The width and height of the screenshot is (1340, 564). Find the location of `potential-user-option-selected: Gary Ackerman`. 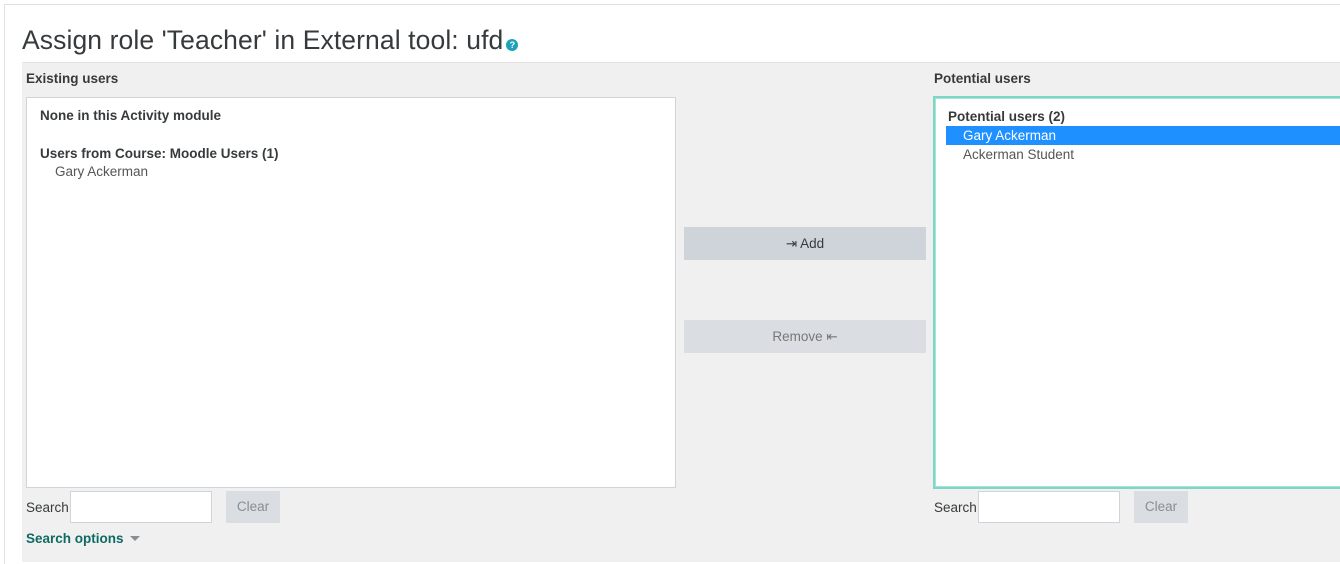

potential-user-option-selected: Gary Ackerman is located at coordinates (1143, 135).